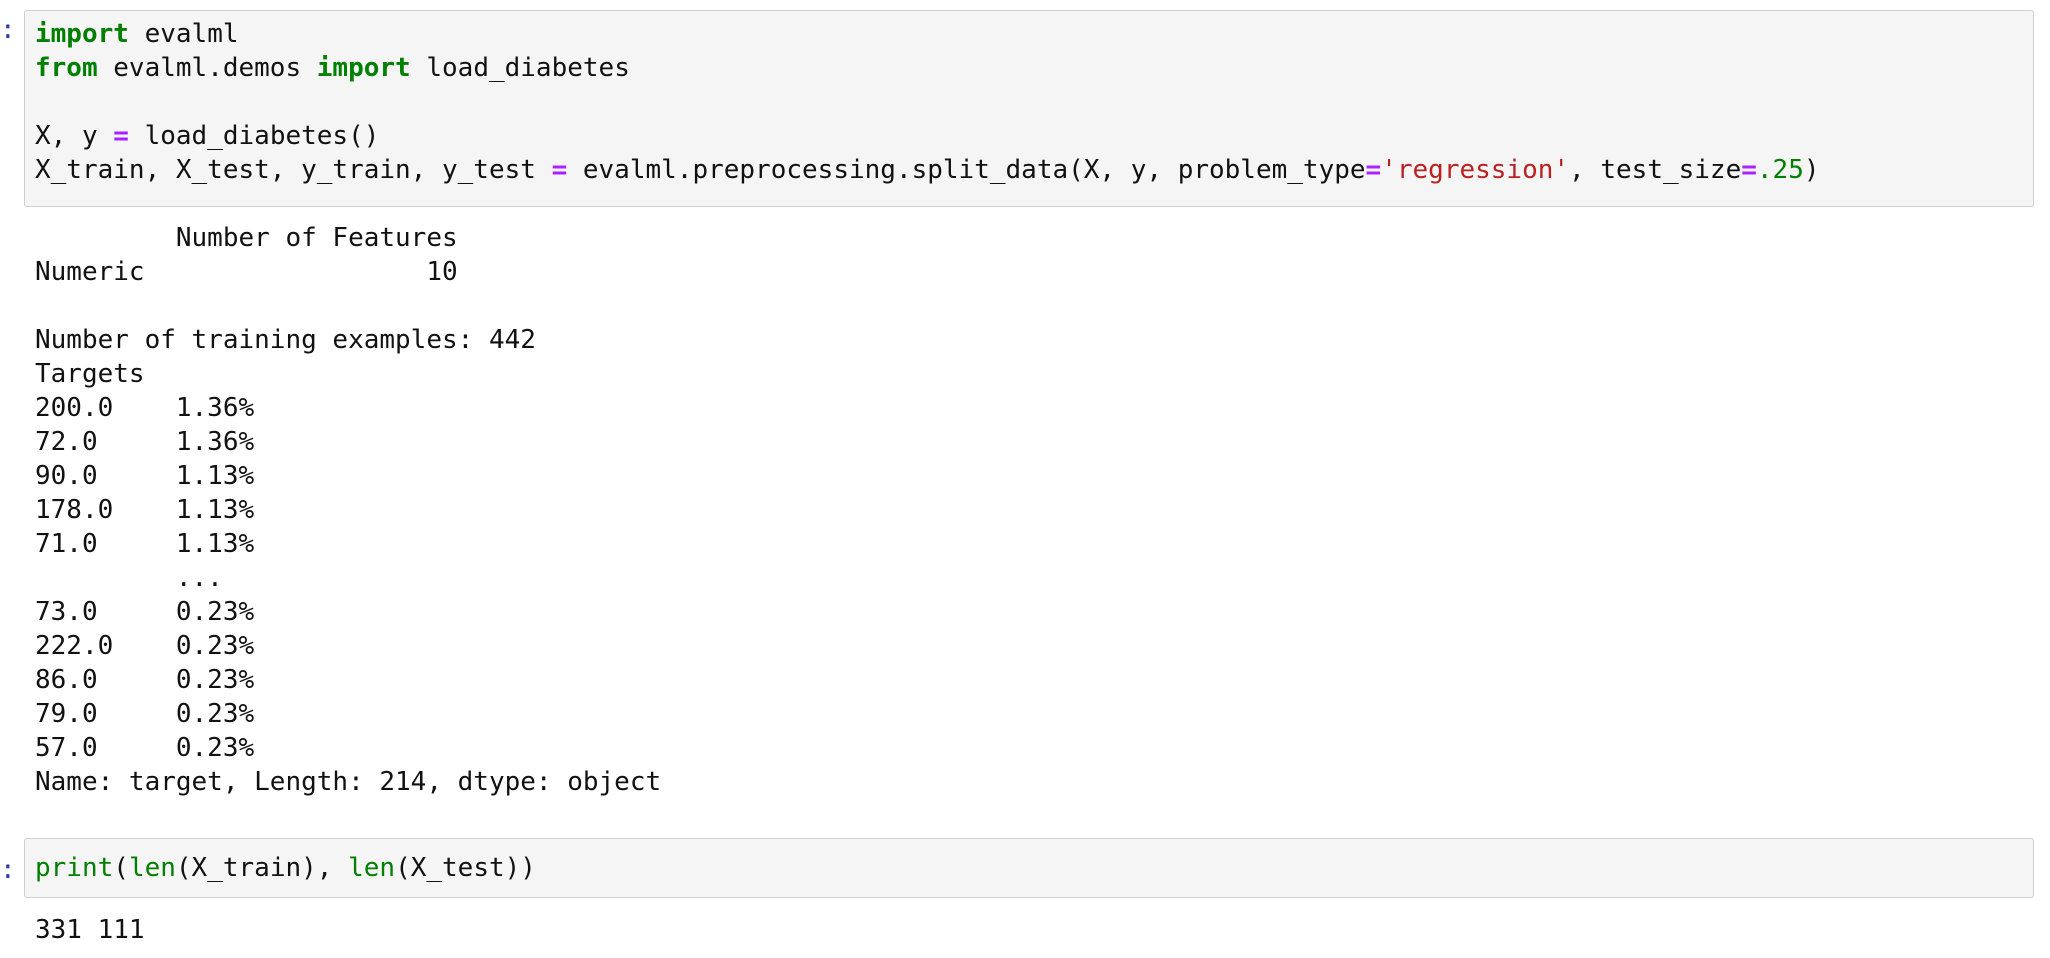 Image resolution: width=2050 pixels, height=958 pixels. What do you see at coordinates (520, 68) in the screenshot?
I see `code-text: load_diabetes` at bounding box center [520, 68].